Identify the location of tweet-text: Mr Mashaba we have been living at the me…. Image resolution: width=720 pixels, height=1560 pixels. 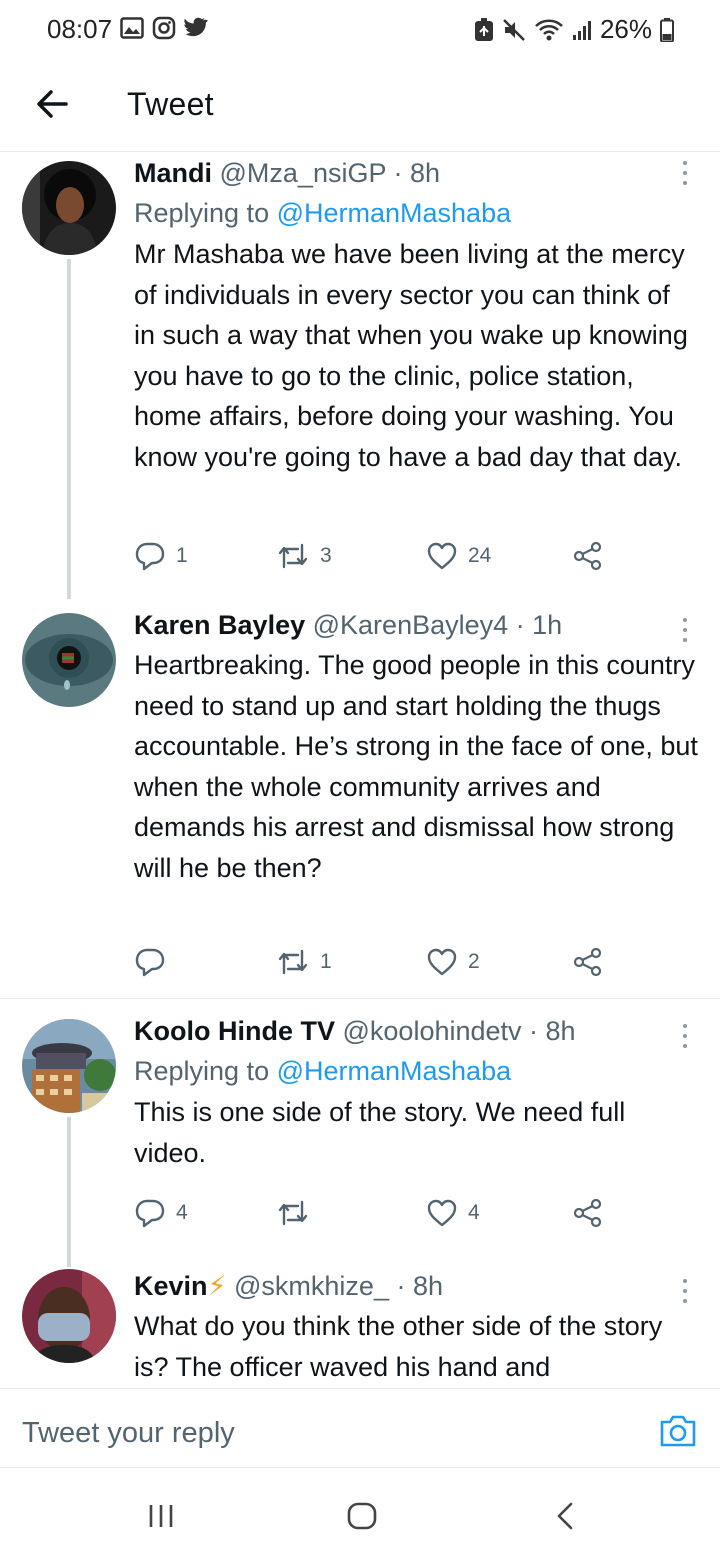
(411, 355).